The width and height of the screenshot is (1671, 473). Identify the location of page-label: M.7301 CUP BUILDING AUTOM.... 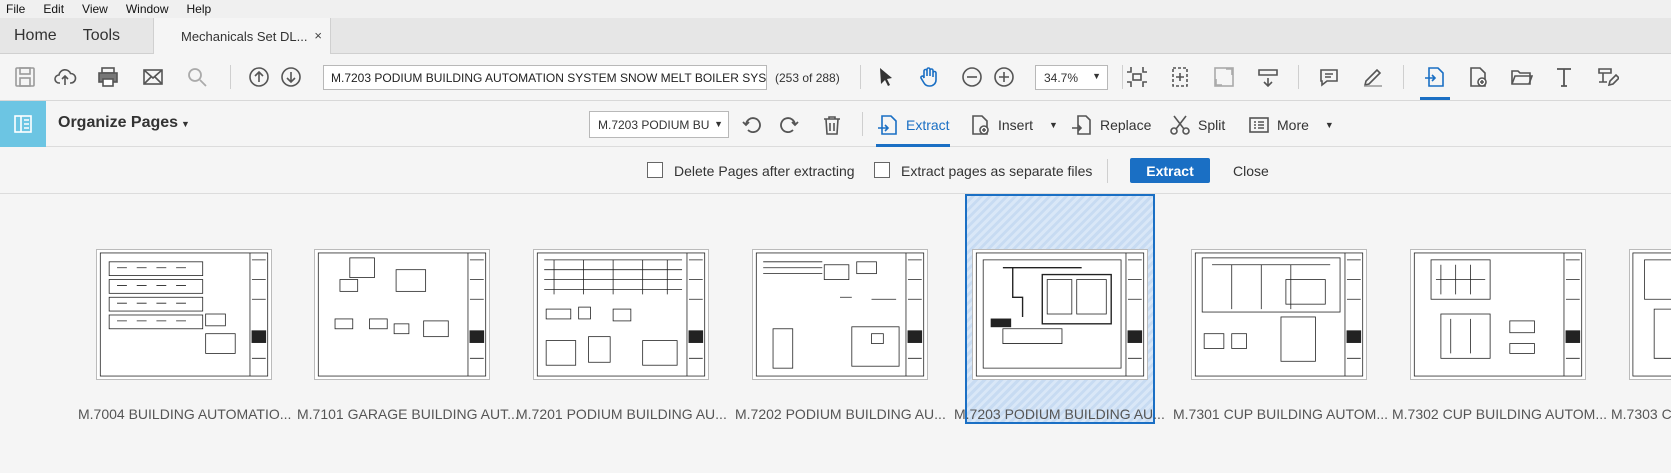
(1280, 414).